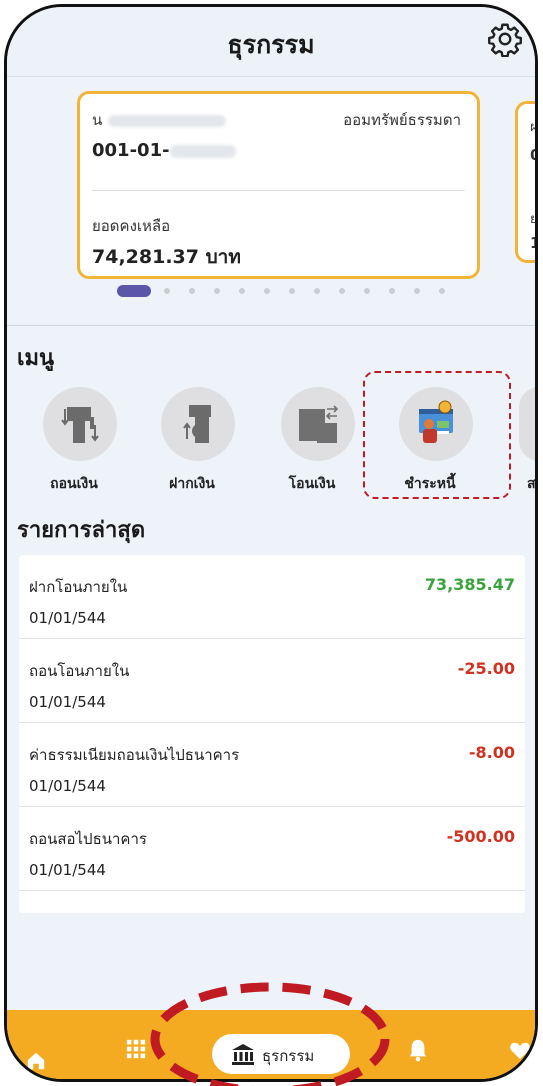  What do you see at coordinates (534, 127) in the screenshot?
I see `peek-text: ฝ` at bounding box center [534, 127].